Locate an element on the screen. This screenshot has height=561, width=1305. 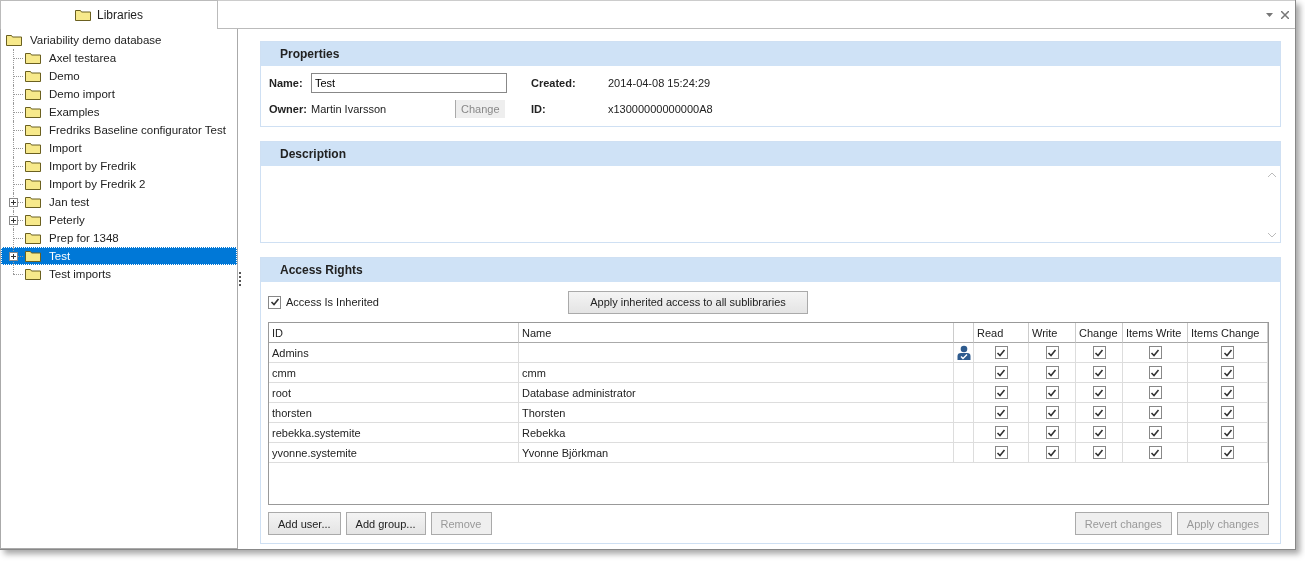
checkbox-label: Access Is Inherited is located at coordinates (332, 302).